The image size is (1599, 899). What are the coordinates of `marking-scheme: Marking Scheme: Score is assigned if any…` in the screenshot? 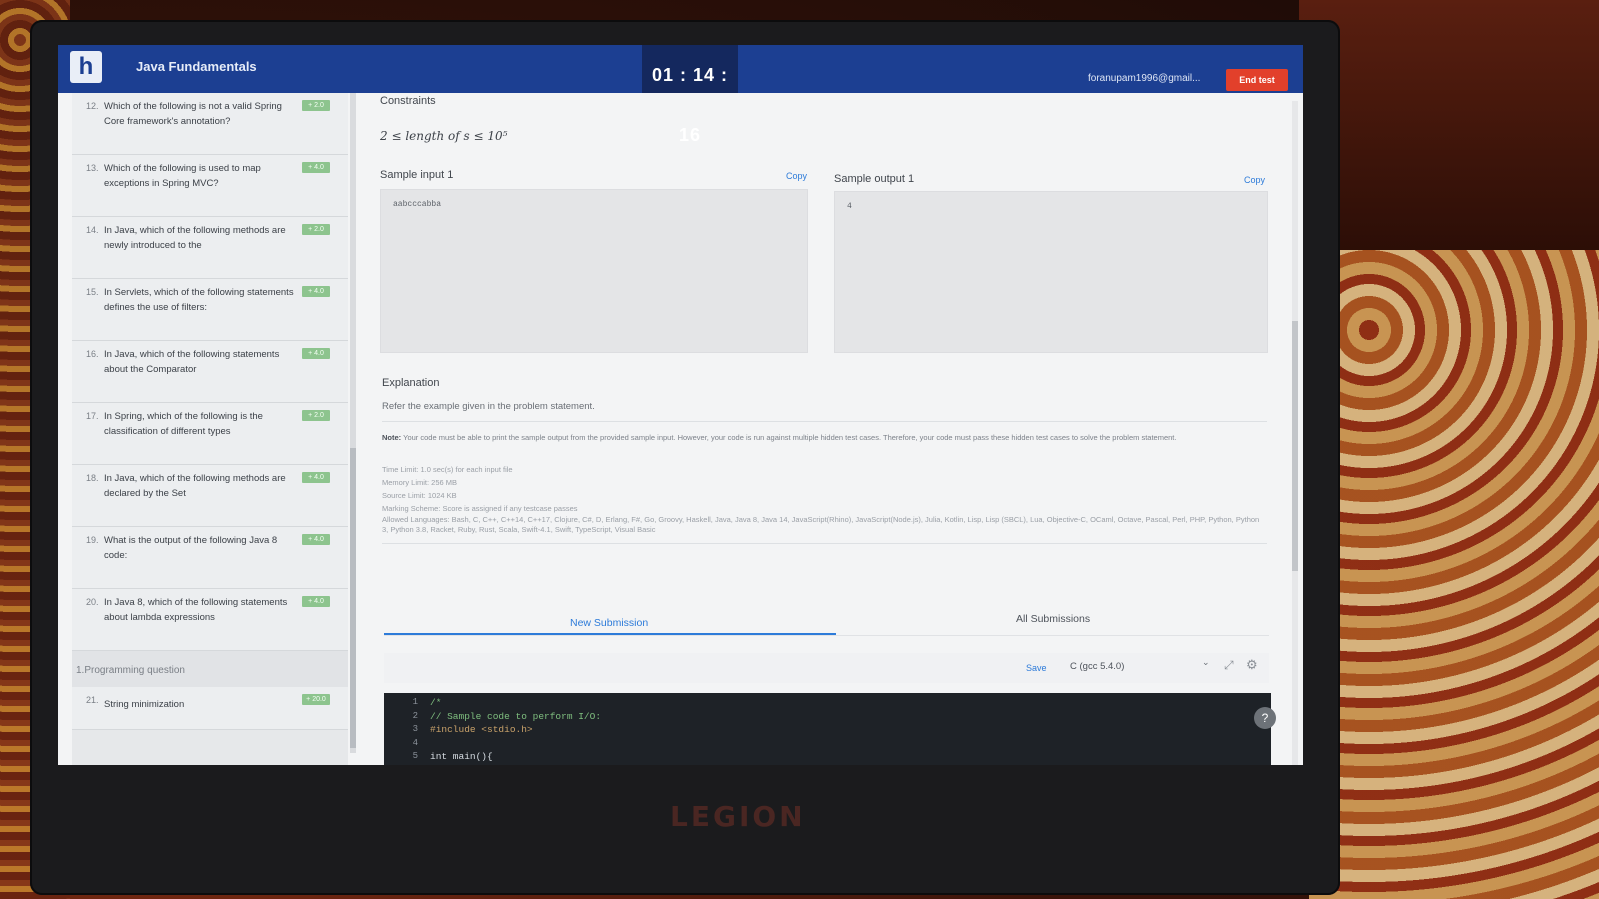 It's located at (480, 508).